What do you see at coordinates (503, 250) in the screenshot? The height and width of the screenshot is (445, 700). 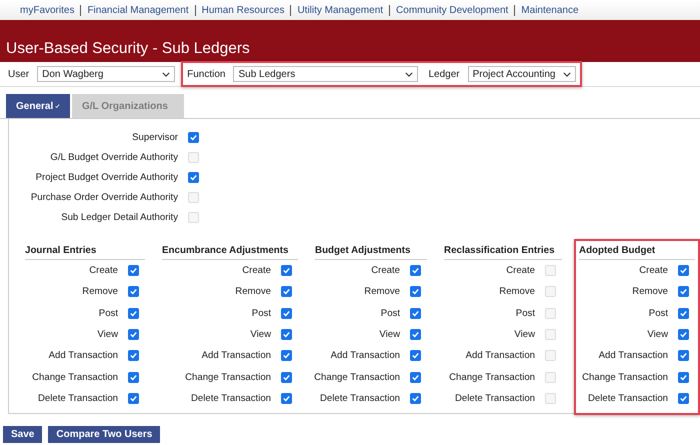 I see `section-heading: Reclassification Entries` at bounding box center [503, 250].